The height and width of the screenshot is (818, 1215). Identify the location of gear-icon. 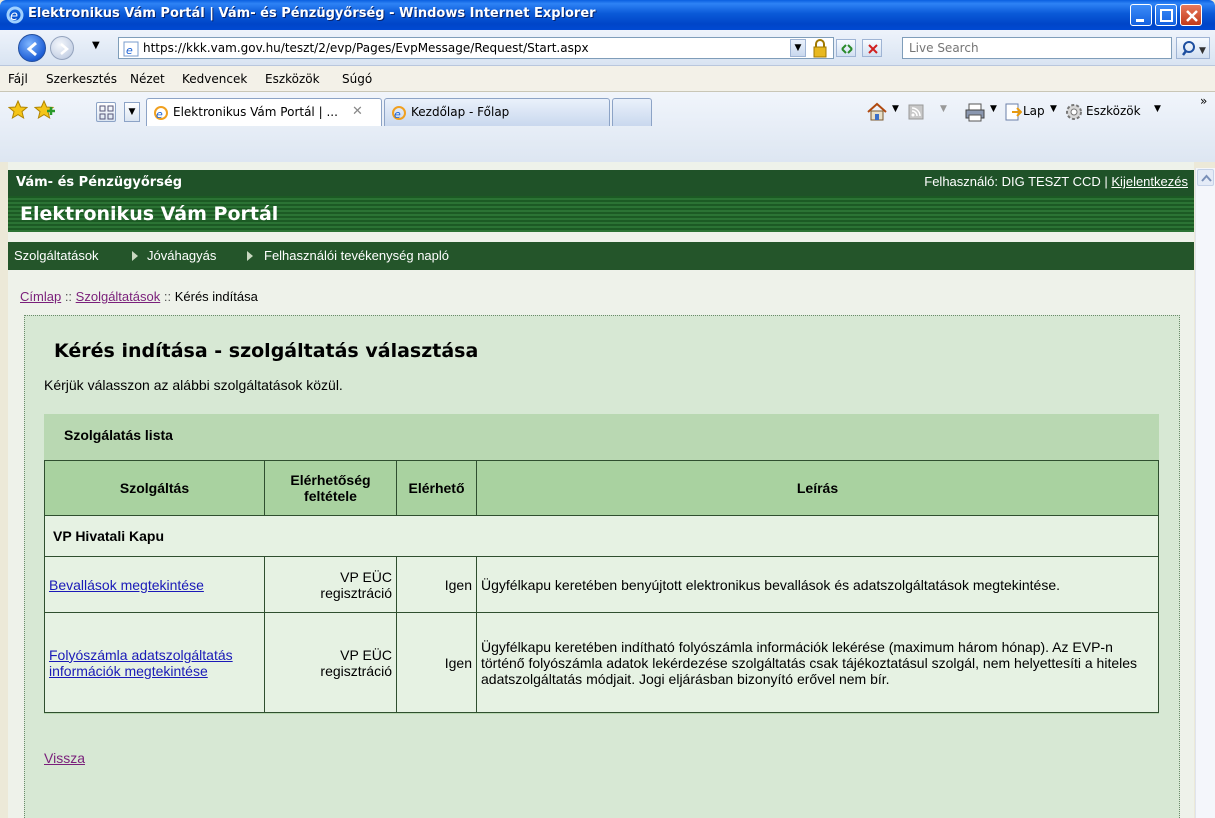
(1074, 112).